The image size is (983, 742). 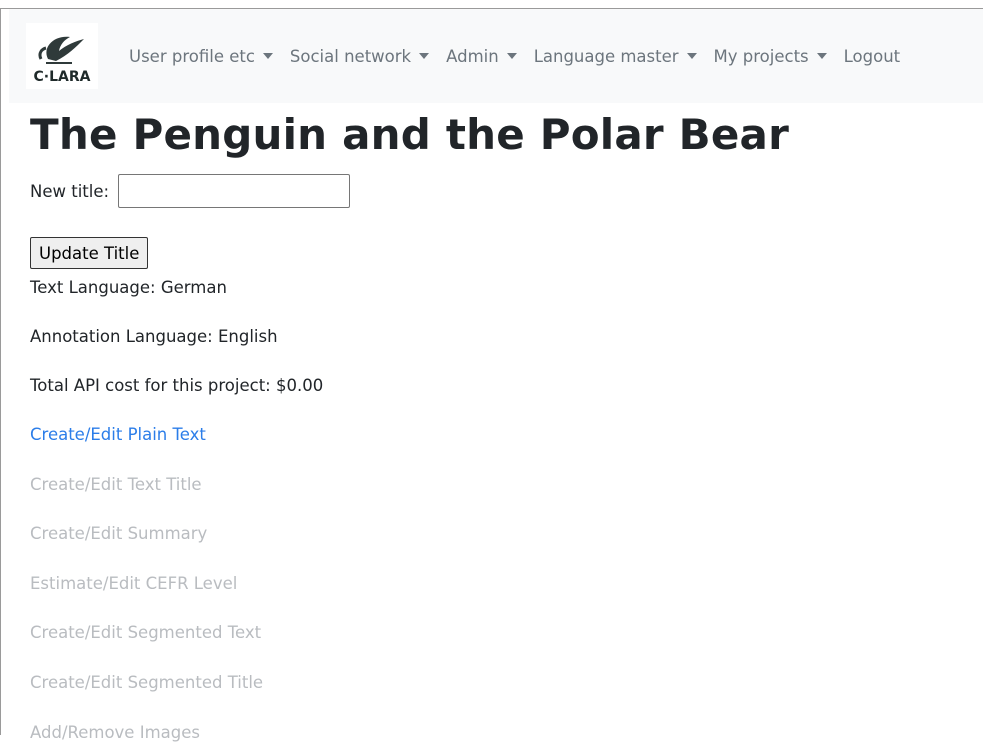 What do you see at coordinates (119, 534) in the screenshot?
I see `action-link-create-edit-summary: Create/Edit Summary` at bounding box center [119, 534].